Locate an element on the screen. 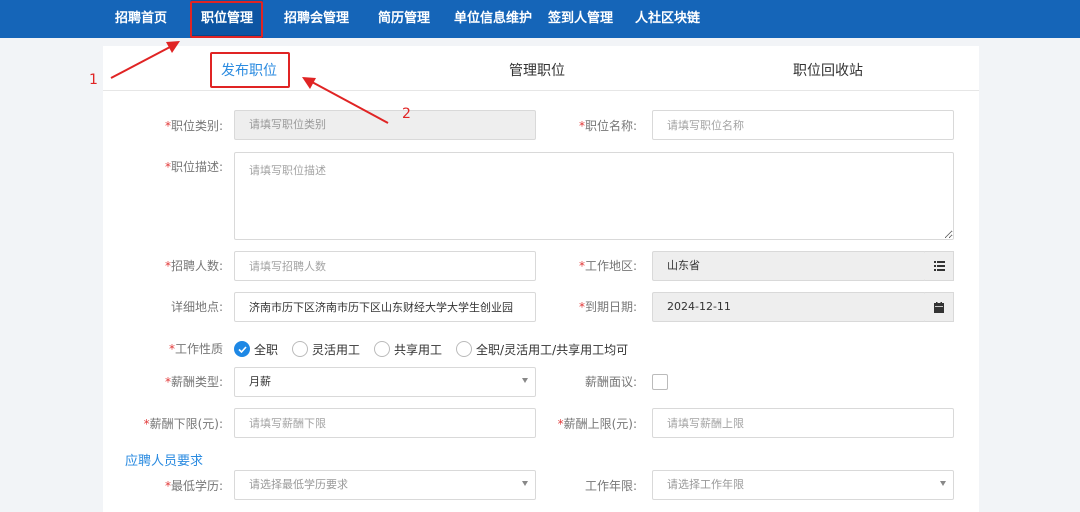  nav-item-resume: 简历管理 is located at coordinates (404, 19).